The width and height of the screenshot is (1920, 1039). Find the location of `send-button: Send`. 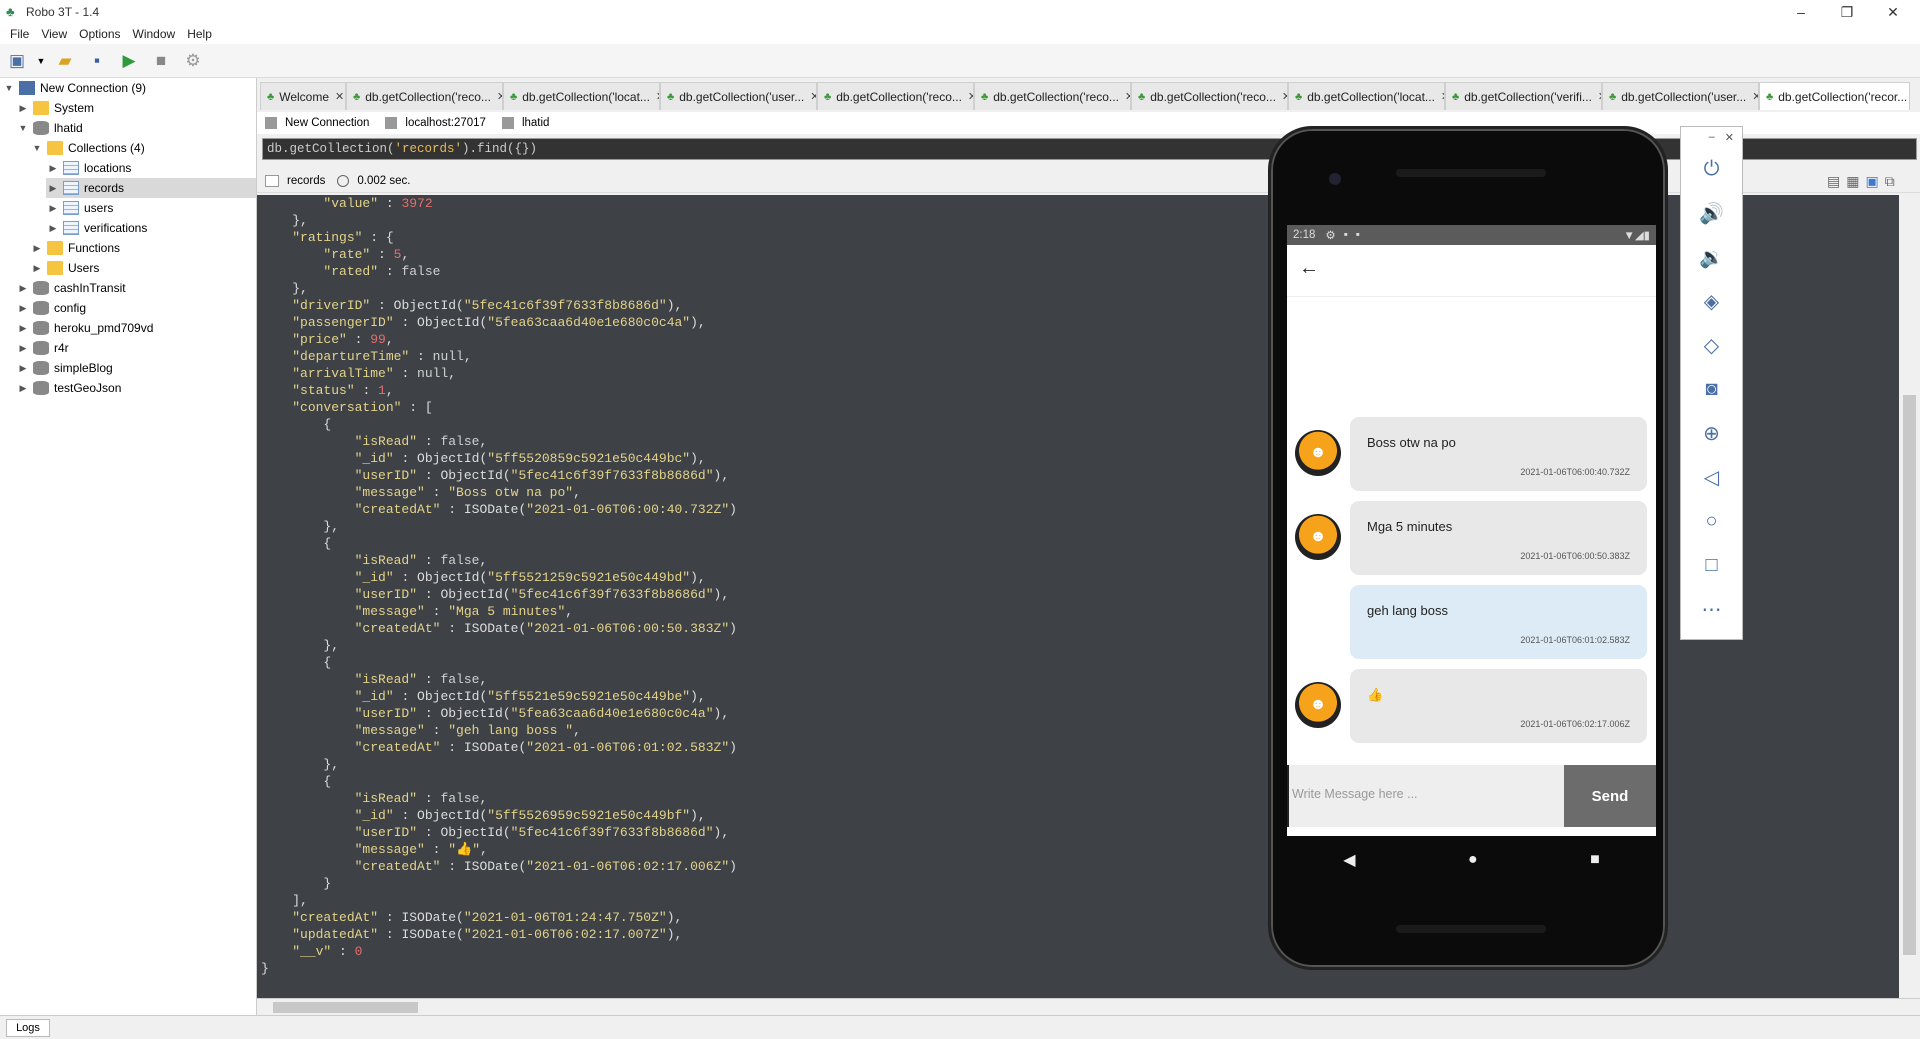

send-button: Send is located at coordinates (1610, 796).